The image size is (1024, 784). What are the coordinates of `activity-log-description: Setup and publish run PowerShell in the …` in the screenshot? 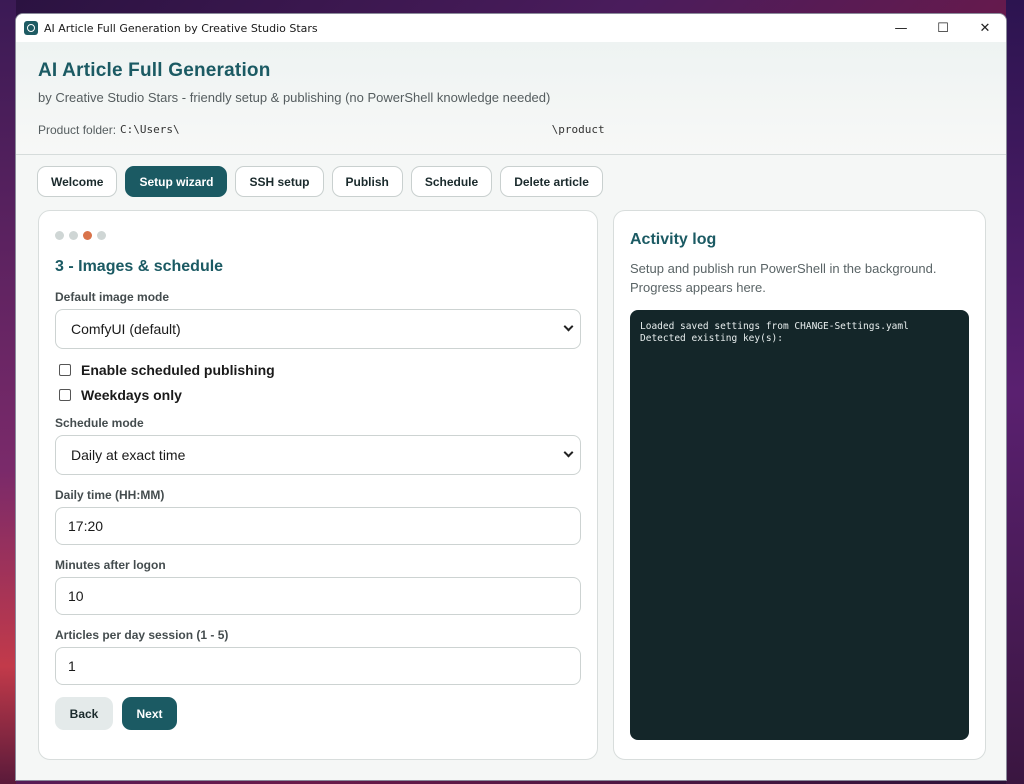 It's located at (783, 278).